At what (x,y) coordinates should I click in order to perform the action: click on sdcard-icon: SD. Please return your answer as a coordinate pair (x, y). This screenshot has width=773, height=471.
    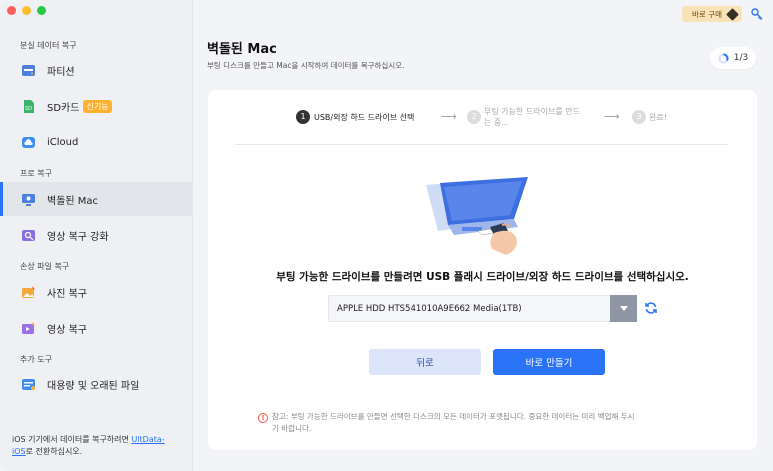
    Looking at the image, I should click on (28, 106).